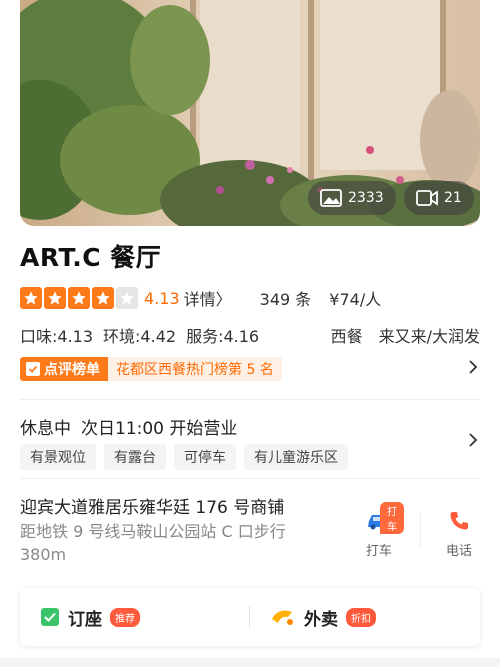 The image size is (500, 667). What do you see at coordinates (208, 298) in the screenshot?
I see `detail-link: 详情〉` at bounding box center [208, 298].